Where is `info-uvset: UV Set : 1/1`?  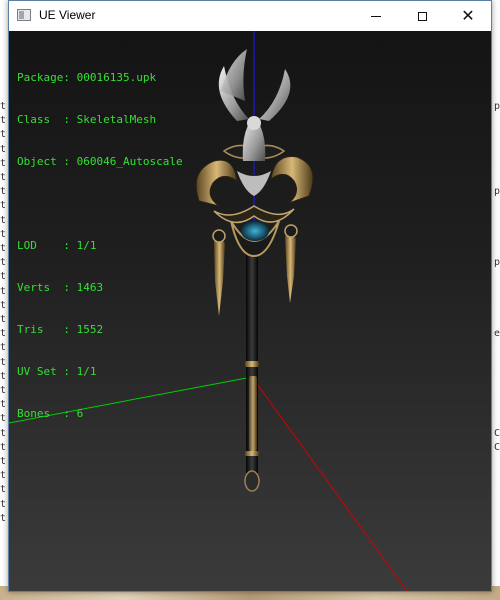 info-uvset: UV Set : 1/1 is located at coordinates (57, 371).